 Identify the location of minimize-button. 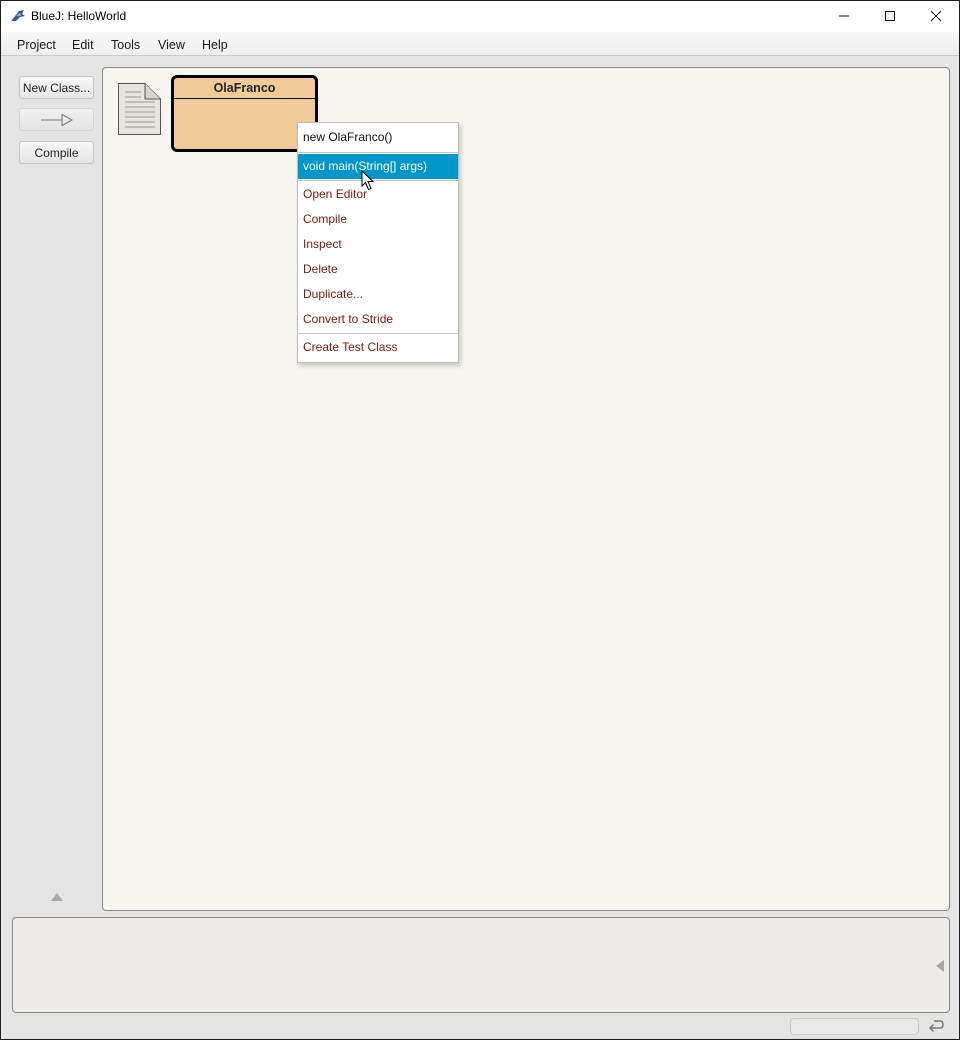
(844, 16).